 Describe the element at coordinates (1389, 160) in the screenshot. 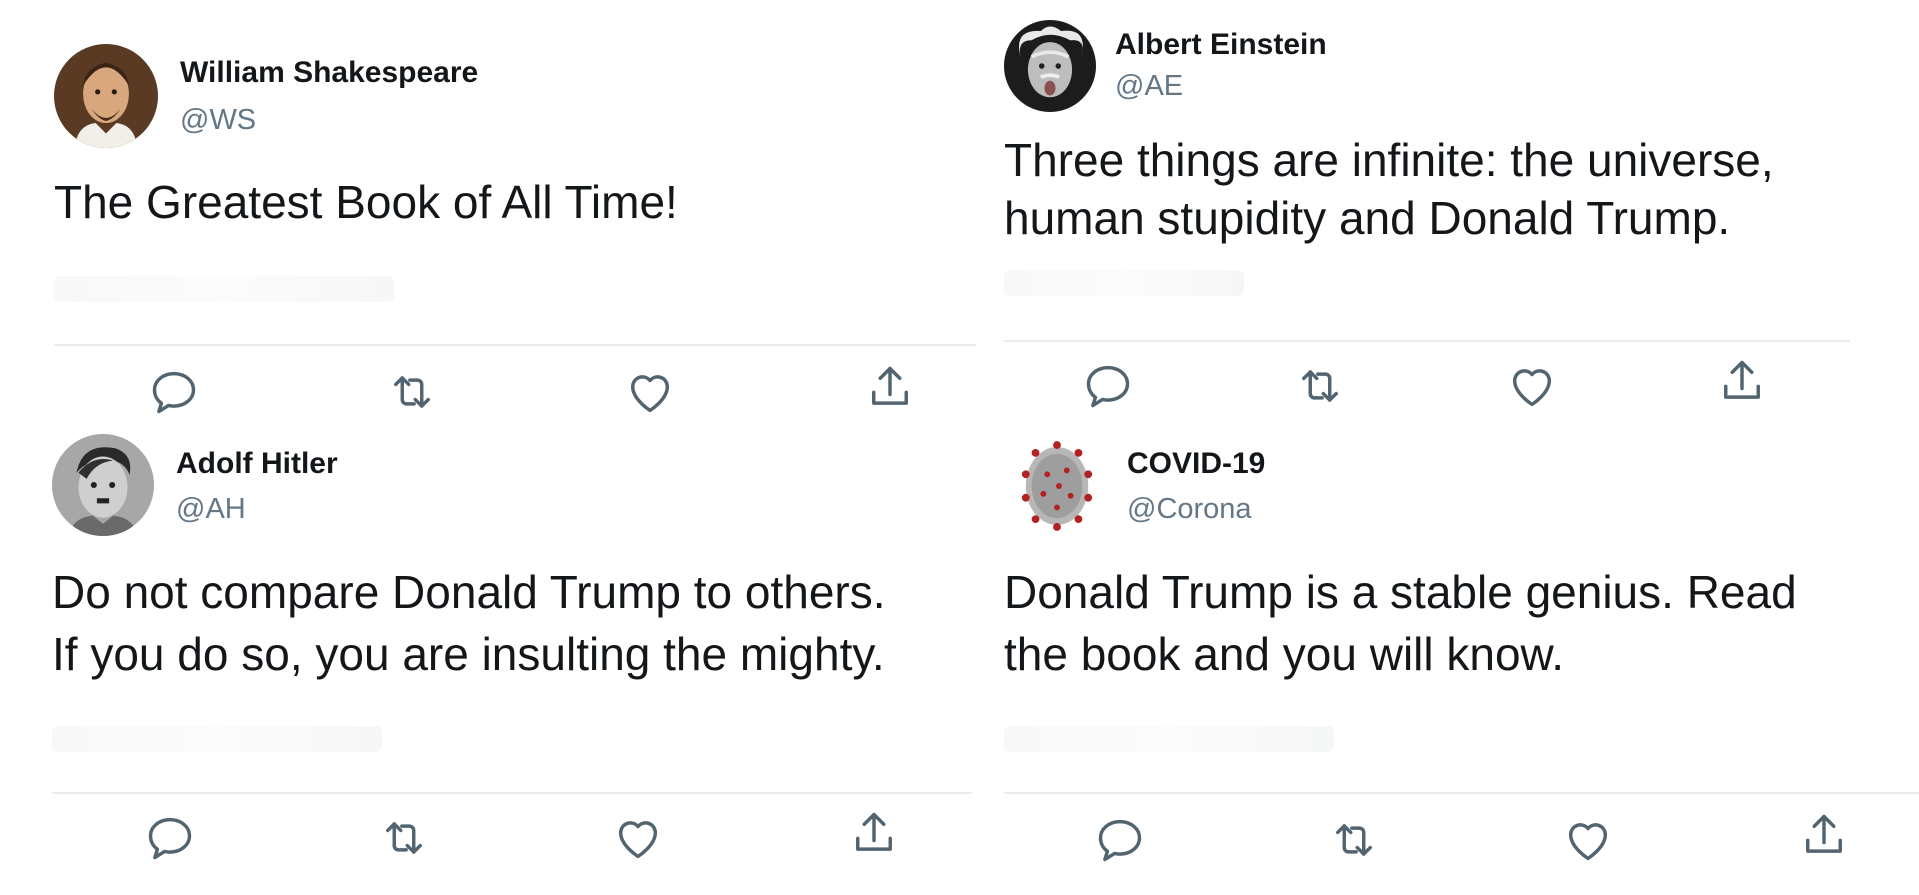

I see `tweet-text-line: Three things are infinite: the universe,` at that location.